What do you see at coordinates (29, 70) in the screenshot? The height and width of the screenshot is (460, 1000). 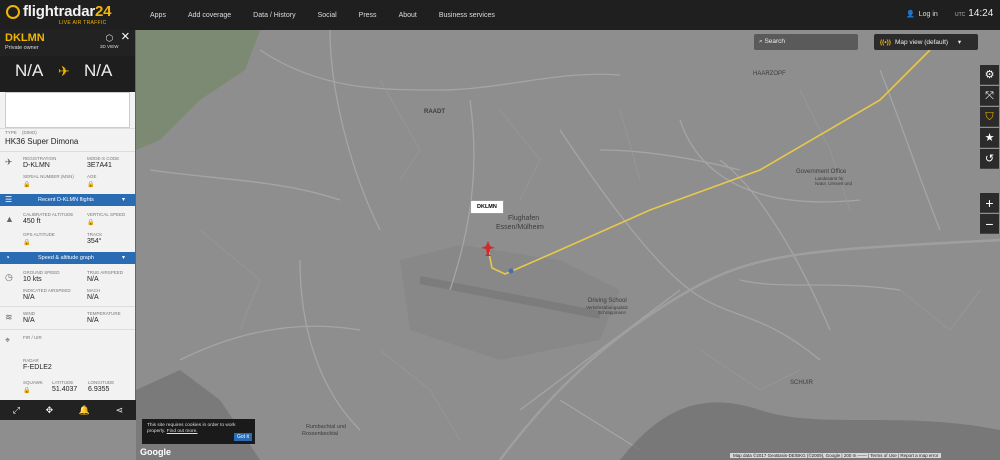 I see `origin-code: N/A` at bounding box center [29, 70].